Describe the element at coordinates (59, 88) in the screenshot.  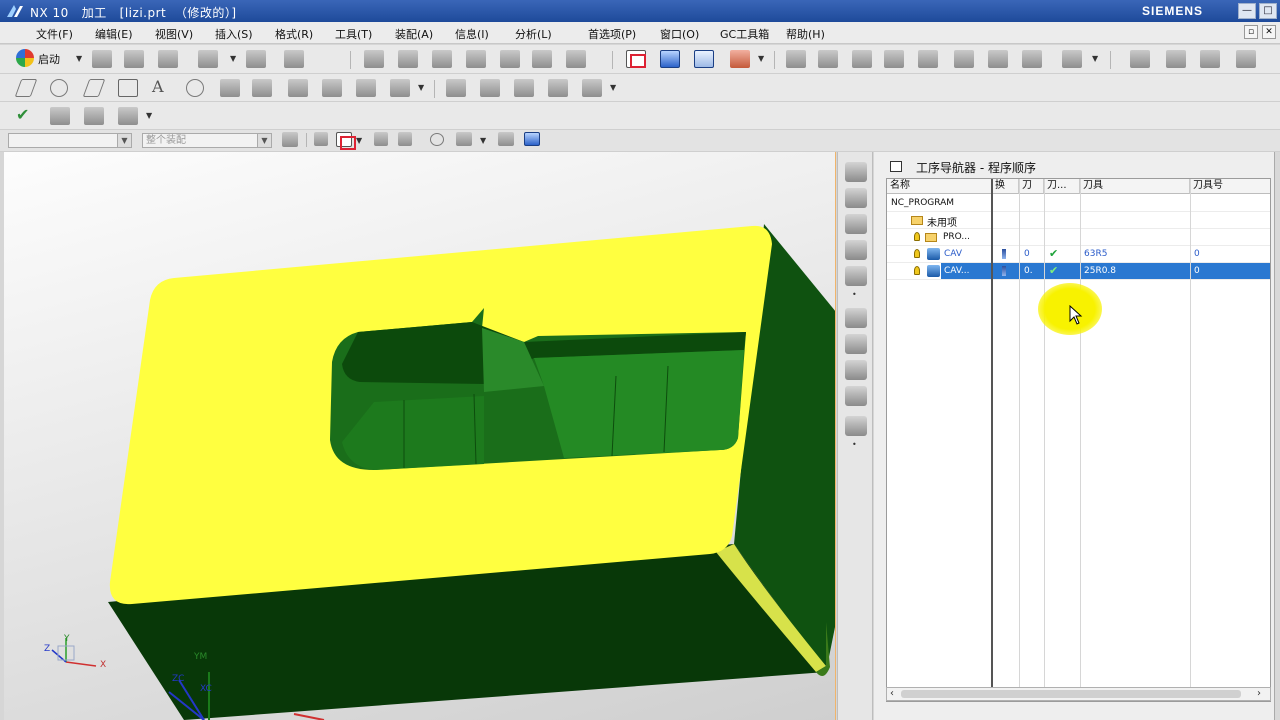
I see `circle-icon` at that location.